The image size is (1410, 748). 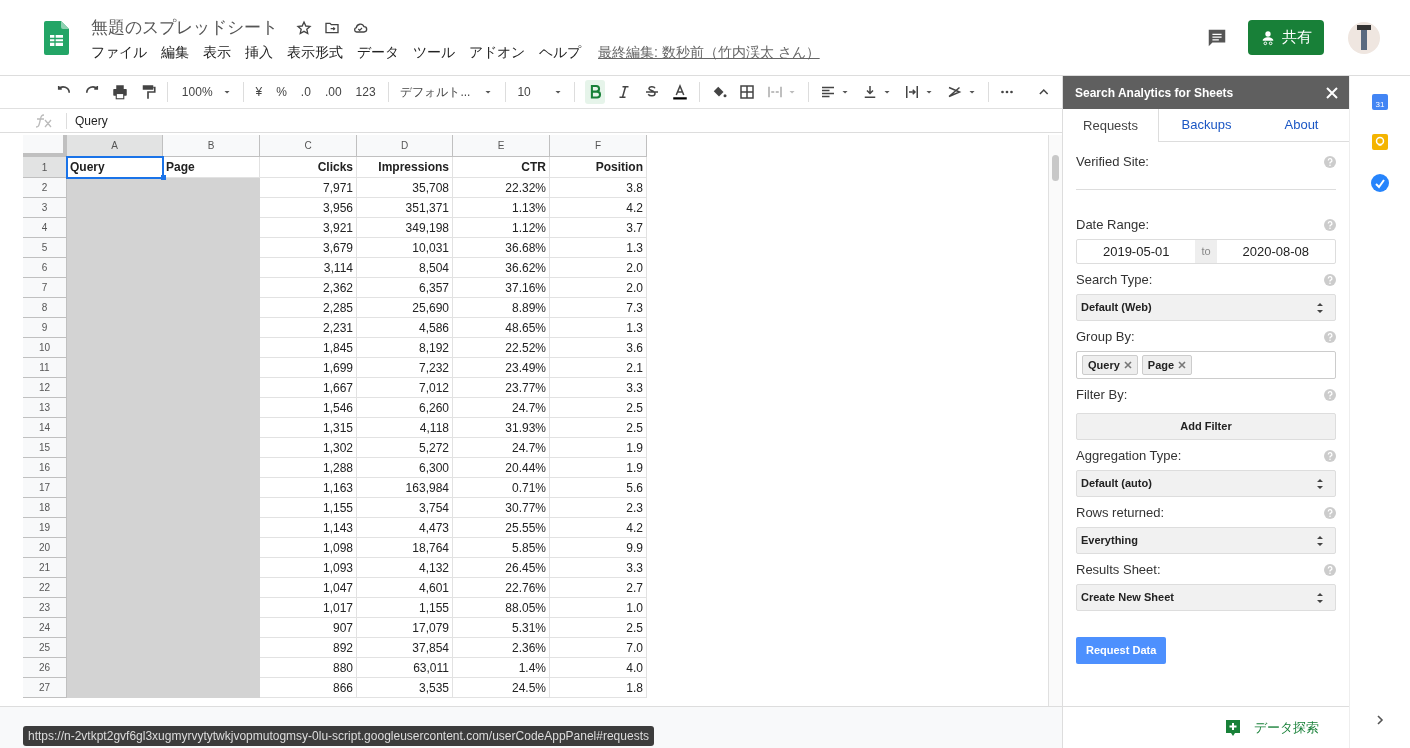 I want to click on row-header: 19, so click(x=45, y=528).